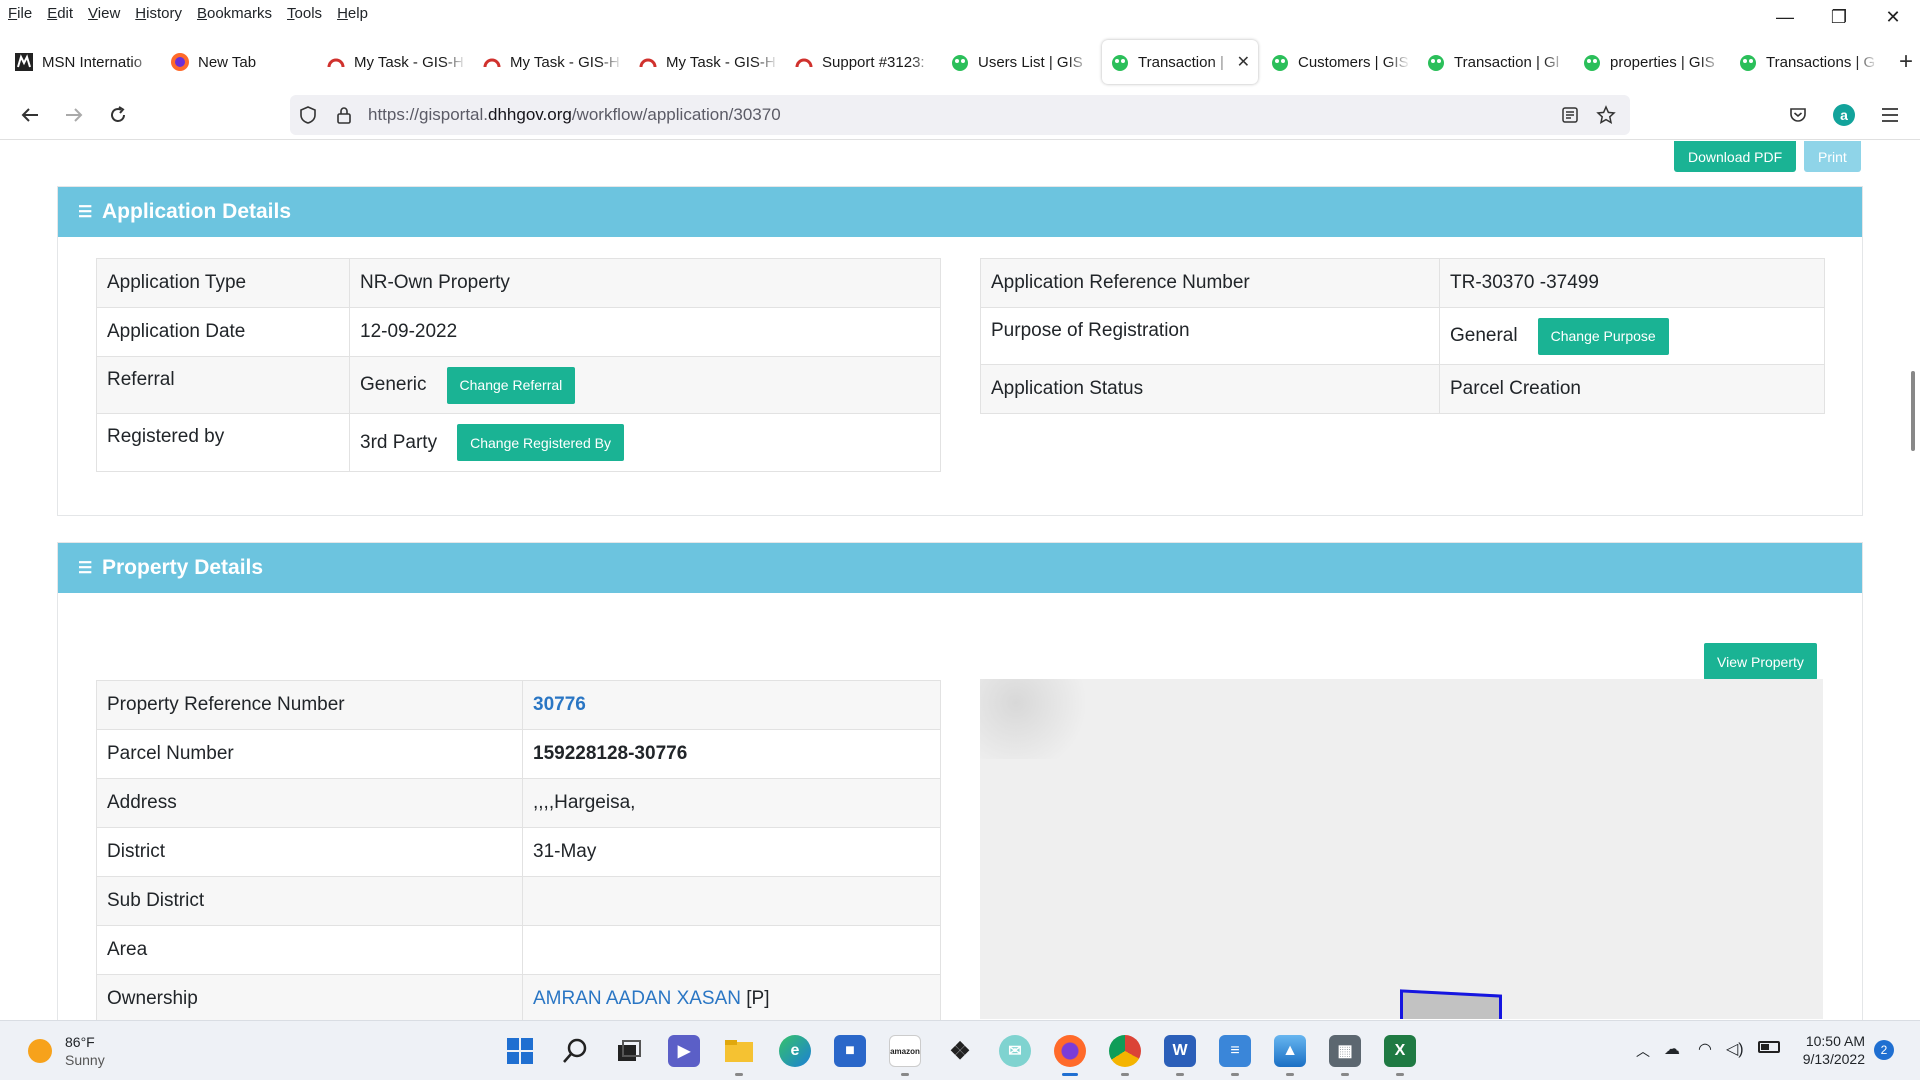 The width and height of the screenshot is (1920, 1080). I want to click on wifi-icon: ◠, so click(1705, 1049).